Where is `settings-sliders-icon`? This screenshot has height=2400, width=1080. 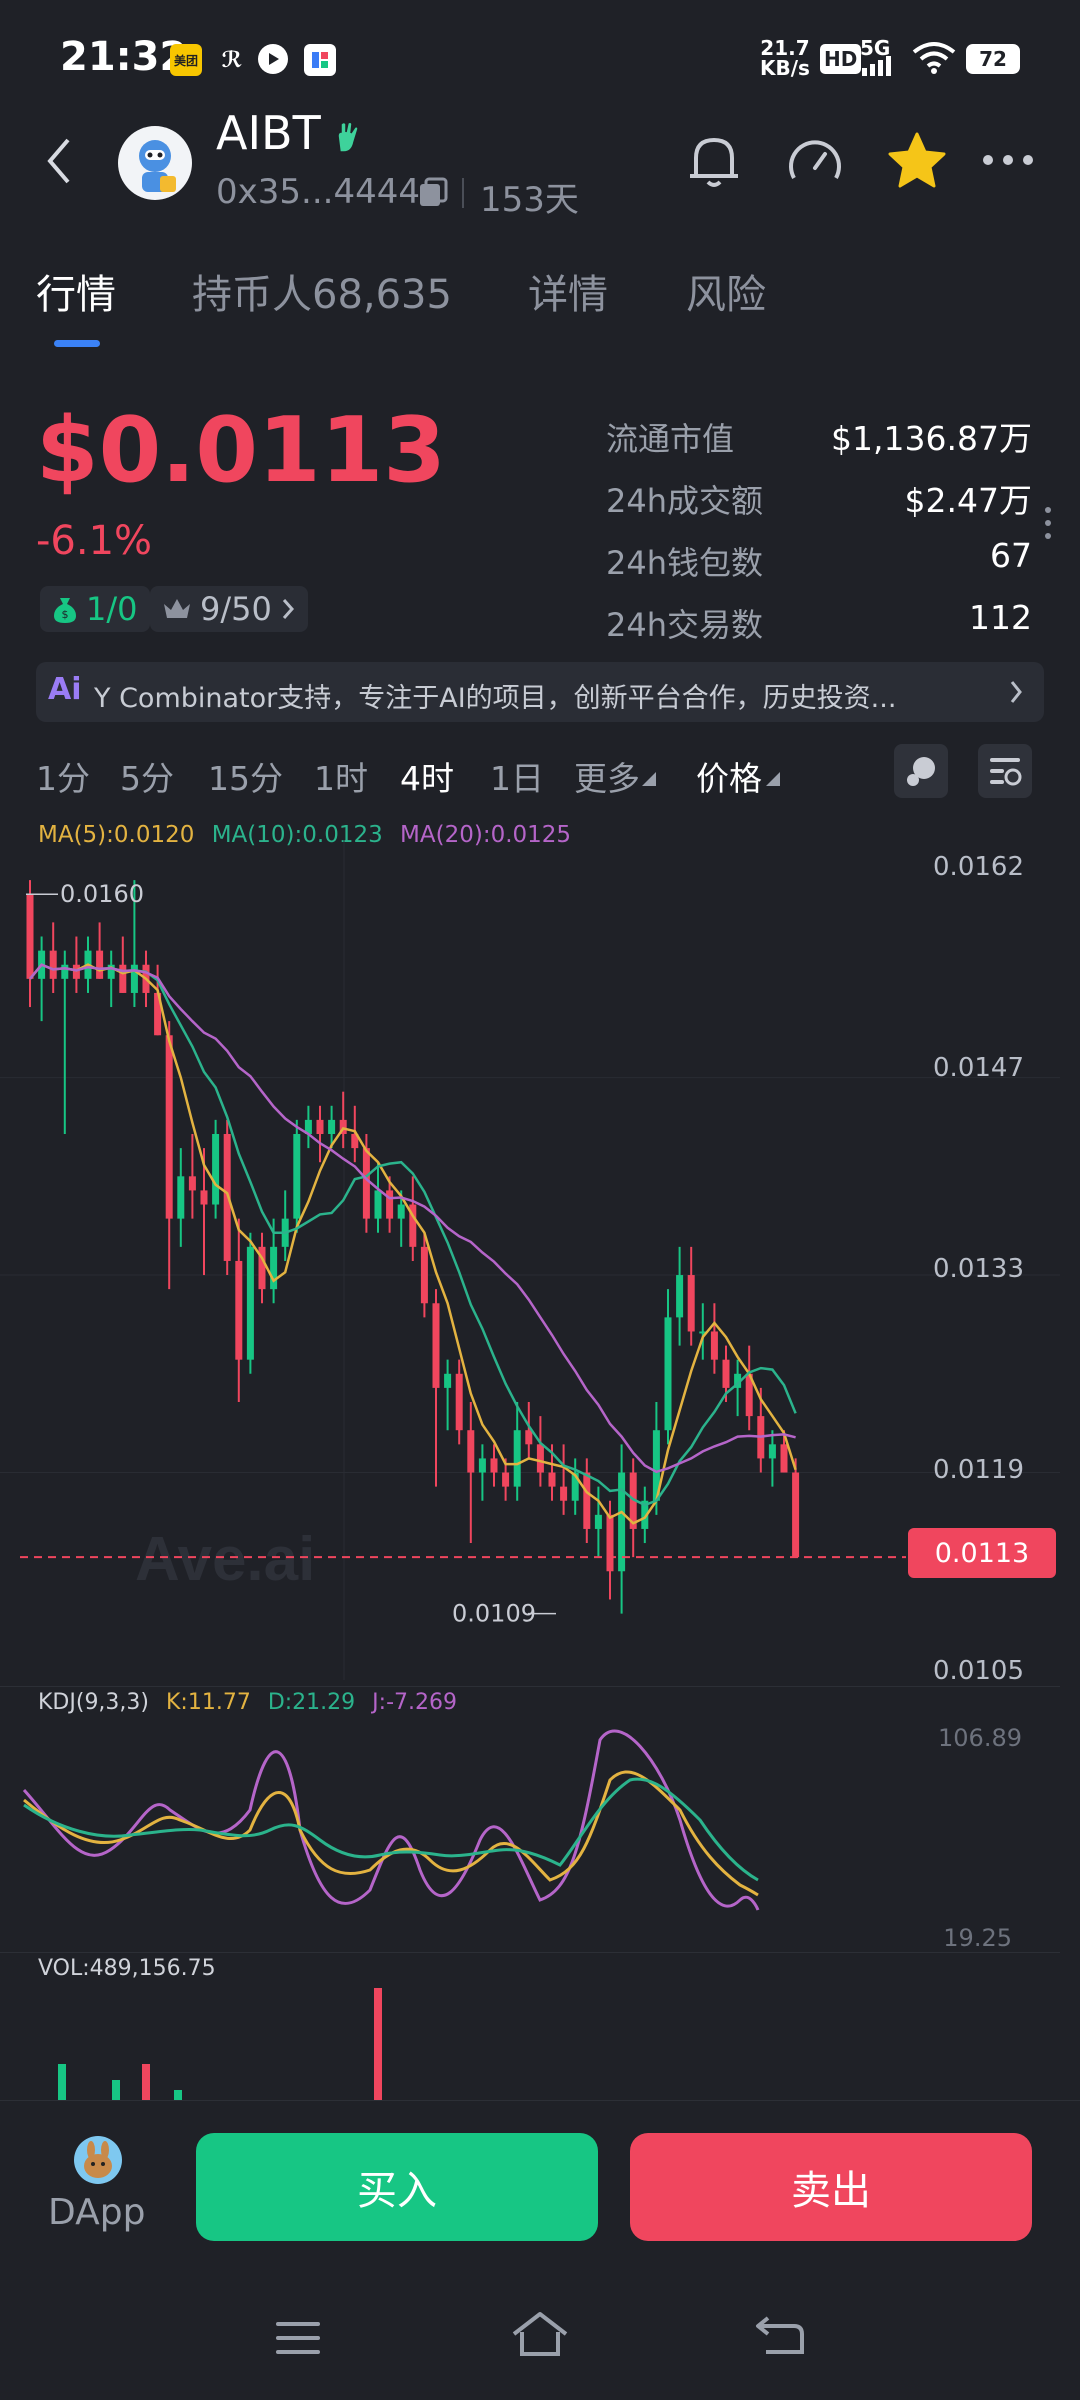
settings-sliders-icon is located at coordinates (1006, 772).